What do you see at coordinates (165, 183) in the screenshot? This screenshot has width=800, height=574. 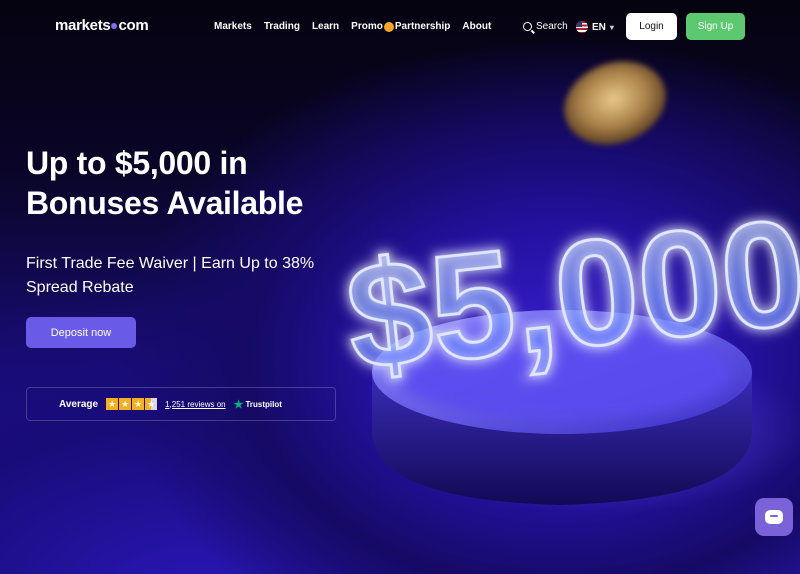 I see `hero-headline: Up to $5,000 in Bonuses Available` at bounding box center [165, 183].